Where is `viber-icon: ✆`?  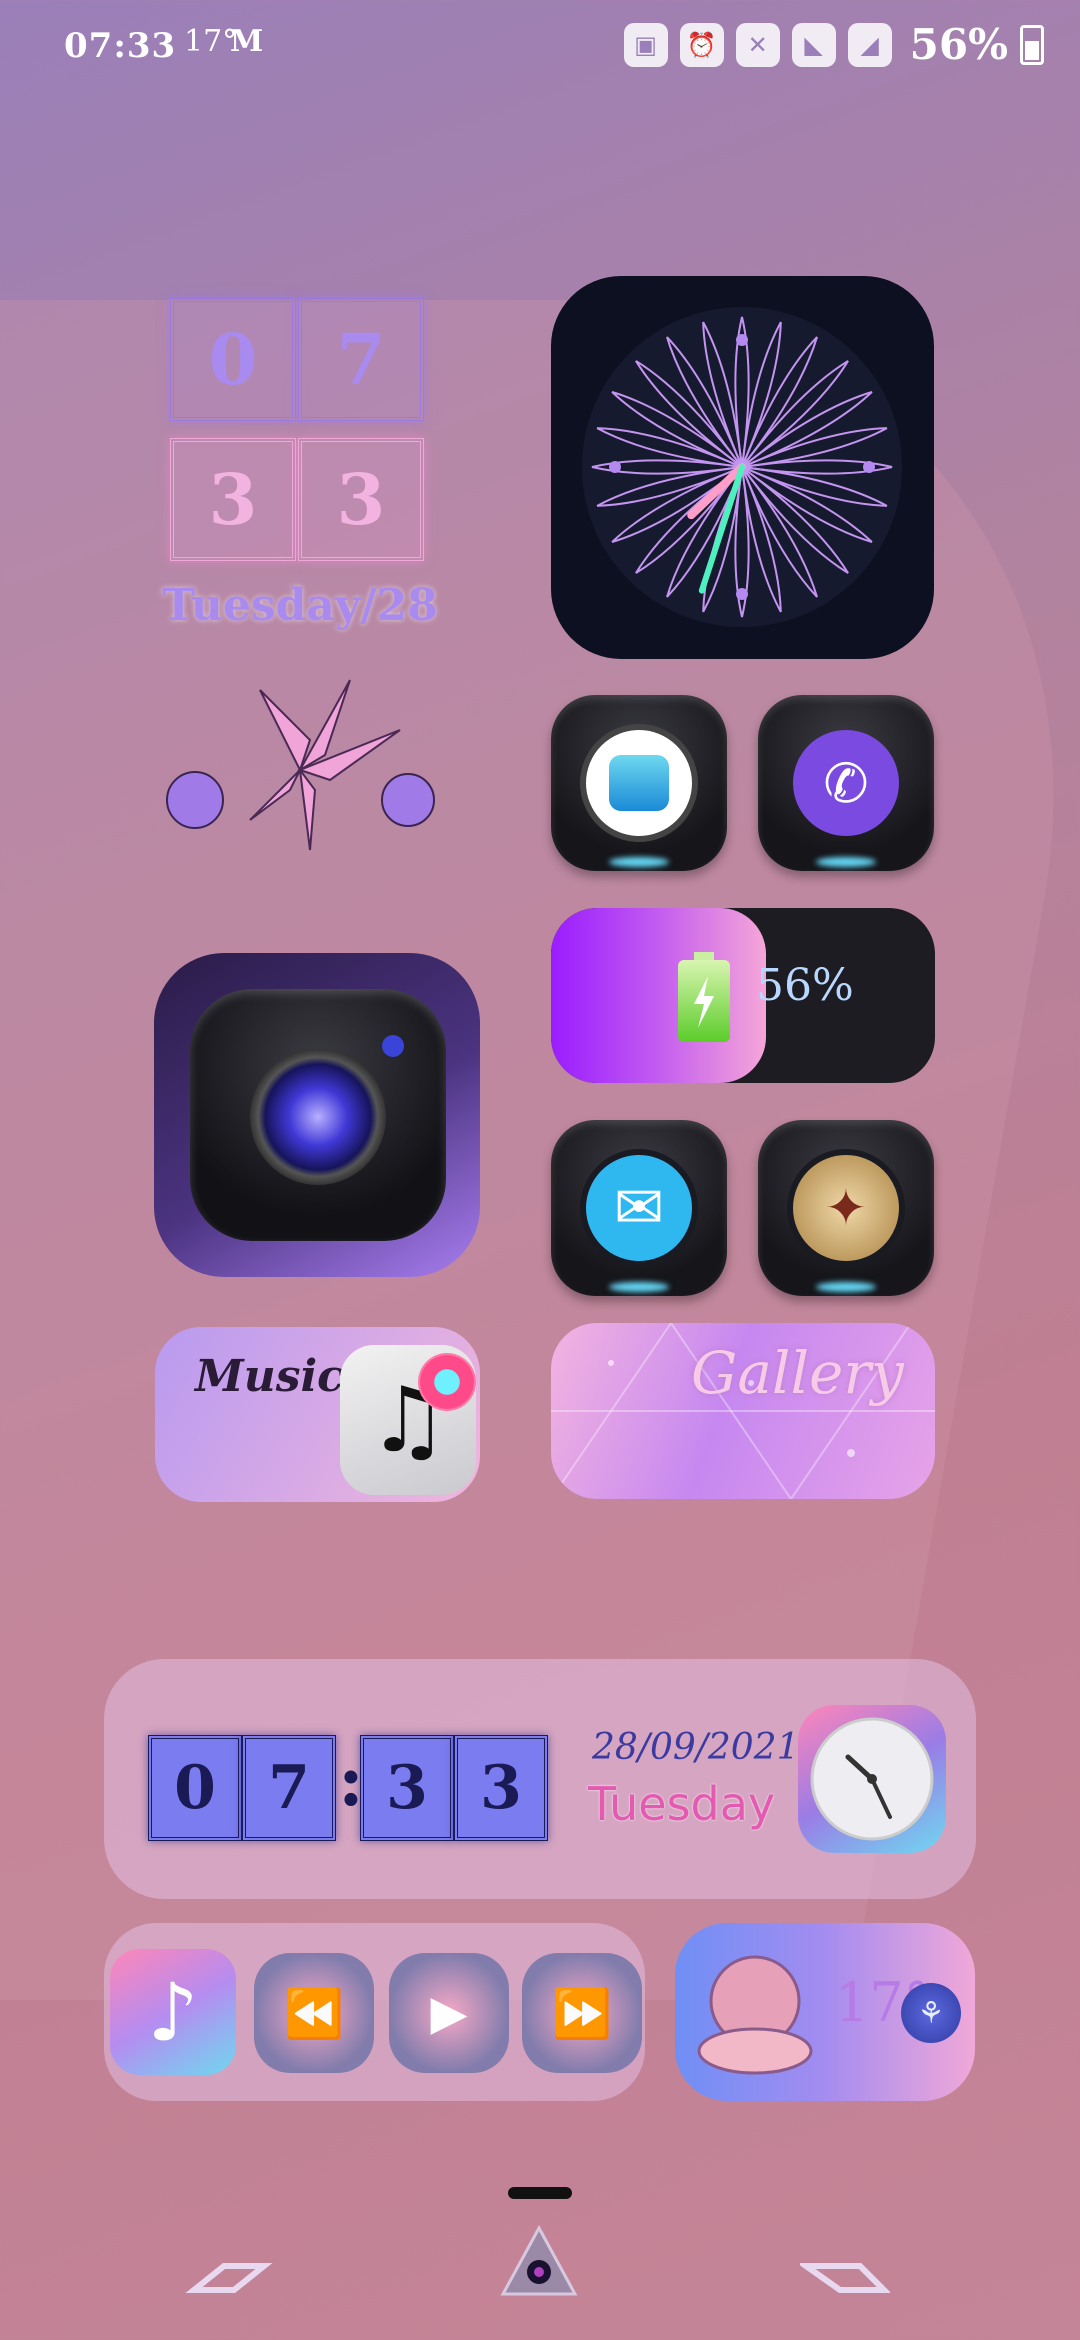
viber-icon: ✆ is located at coordinates (846, 783).